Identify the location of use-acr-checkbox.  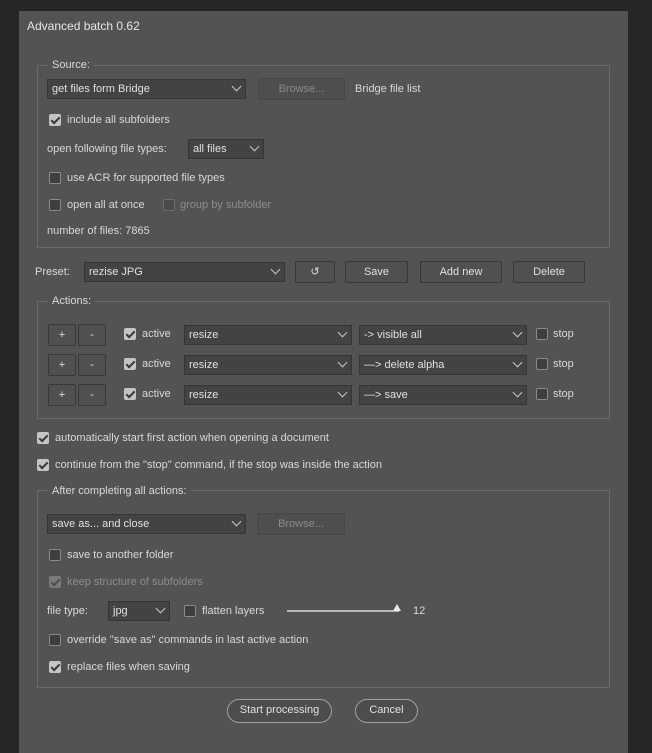
(55, 178).